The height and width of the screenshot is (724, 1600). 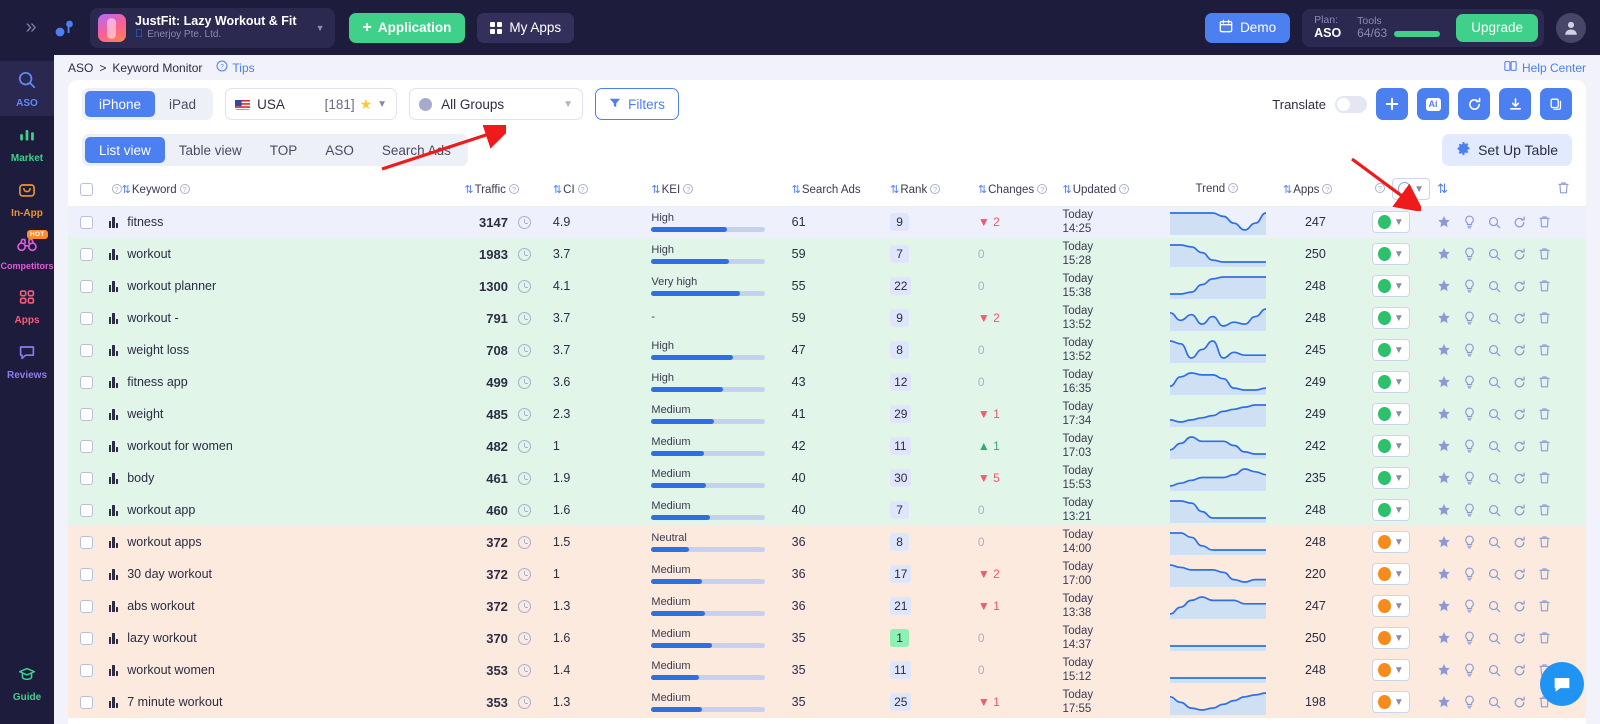 What do you see at coordinates (1571, 27) in the screenshot?
I see `avatar` at bounding box center [1571, 27].